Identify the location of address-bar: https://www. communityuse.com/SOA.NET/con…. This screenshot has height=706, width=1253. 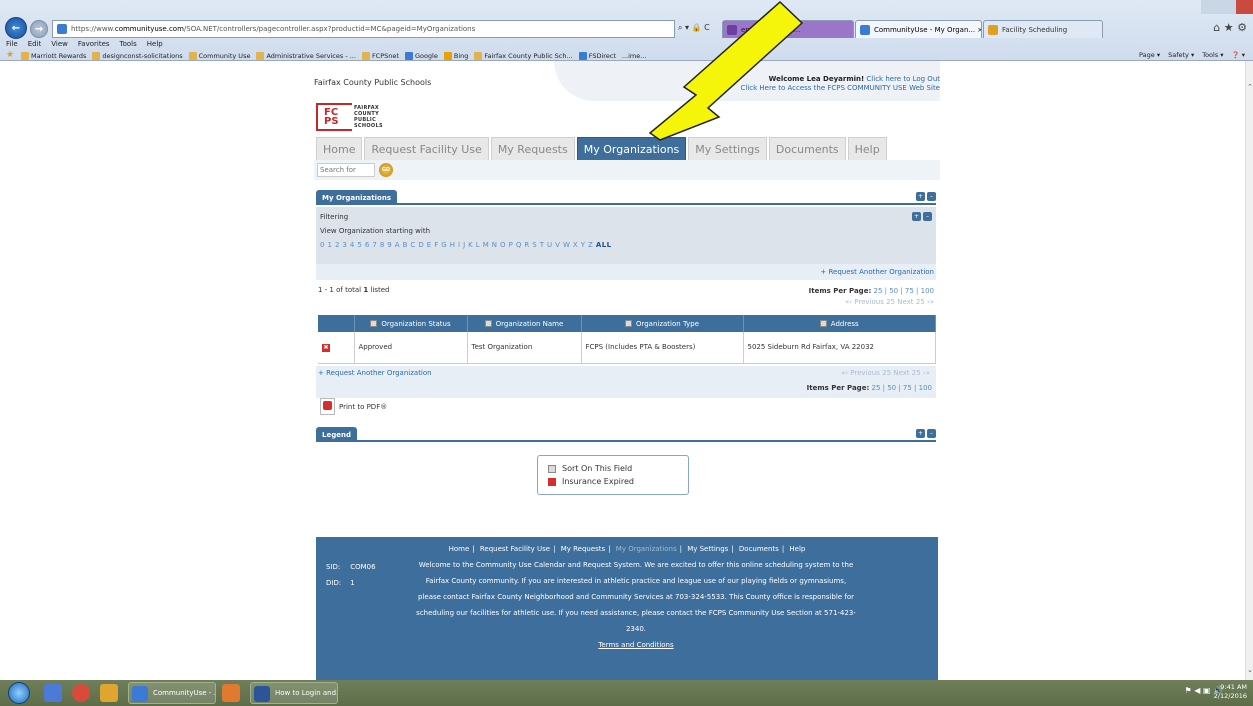
(363, 29).